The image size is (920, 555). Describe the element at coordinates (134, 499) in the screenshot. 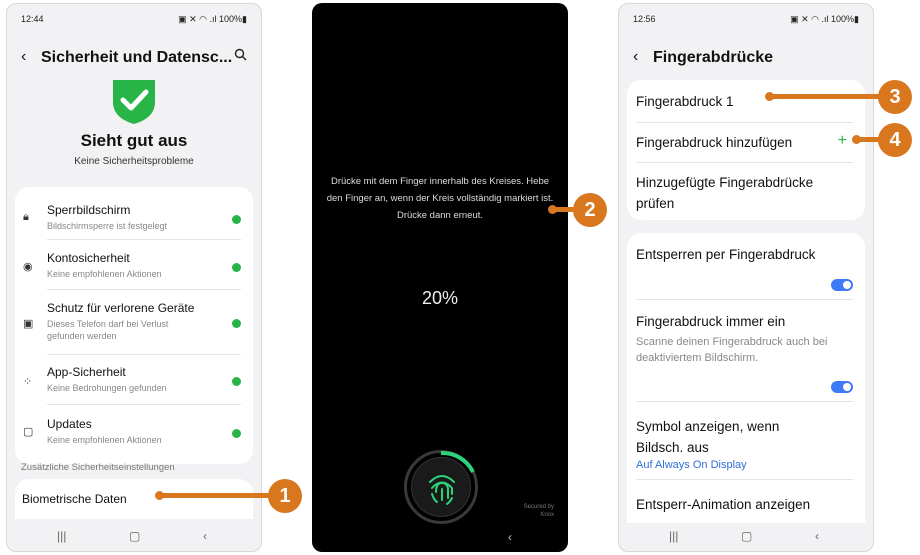

I see `biometric-card: Biometrische Daten` at that location.